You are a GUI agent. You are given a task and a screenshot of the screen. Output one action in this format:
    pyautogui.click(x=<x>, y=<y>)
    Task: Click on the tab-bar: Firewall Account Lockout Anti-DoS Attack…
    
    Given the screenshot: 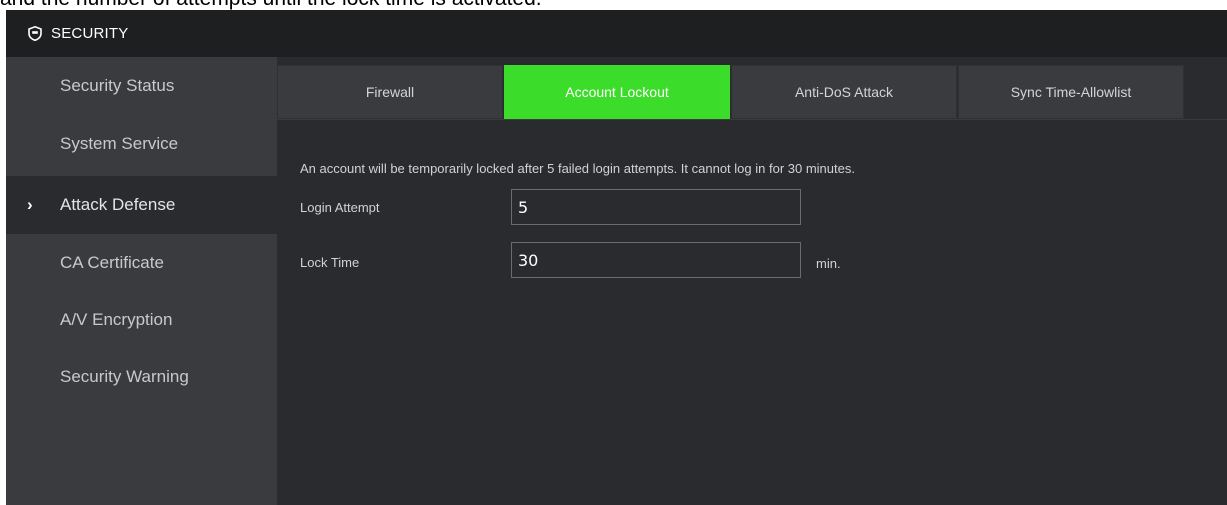 What is the action you would take?
    pyautogui.click(x=731, y=92)
    